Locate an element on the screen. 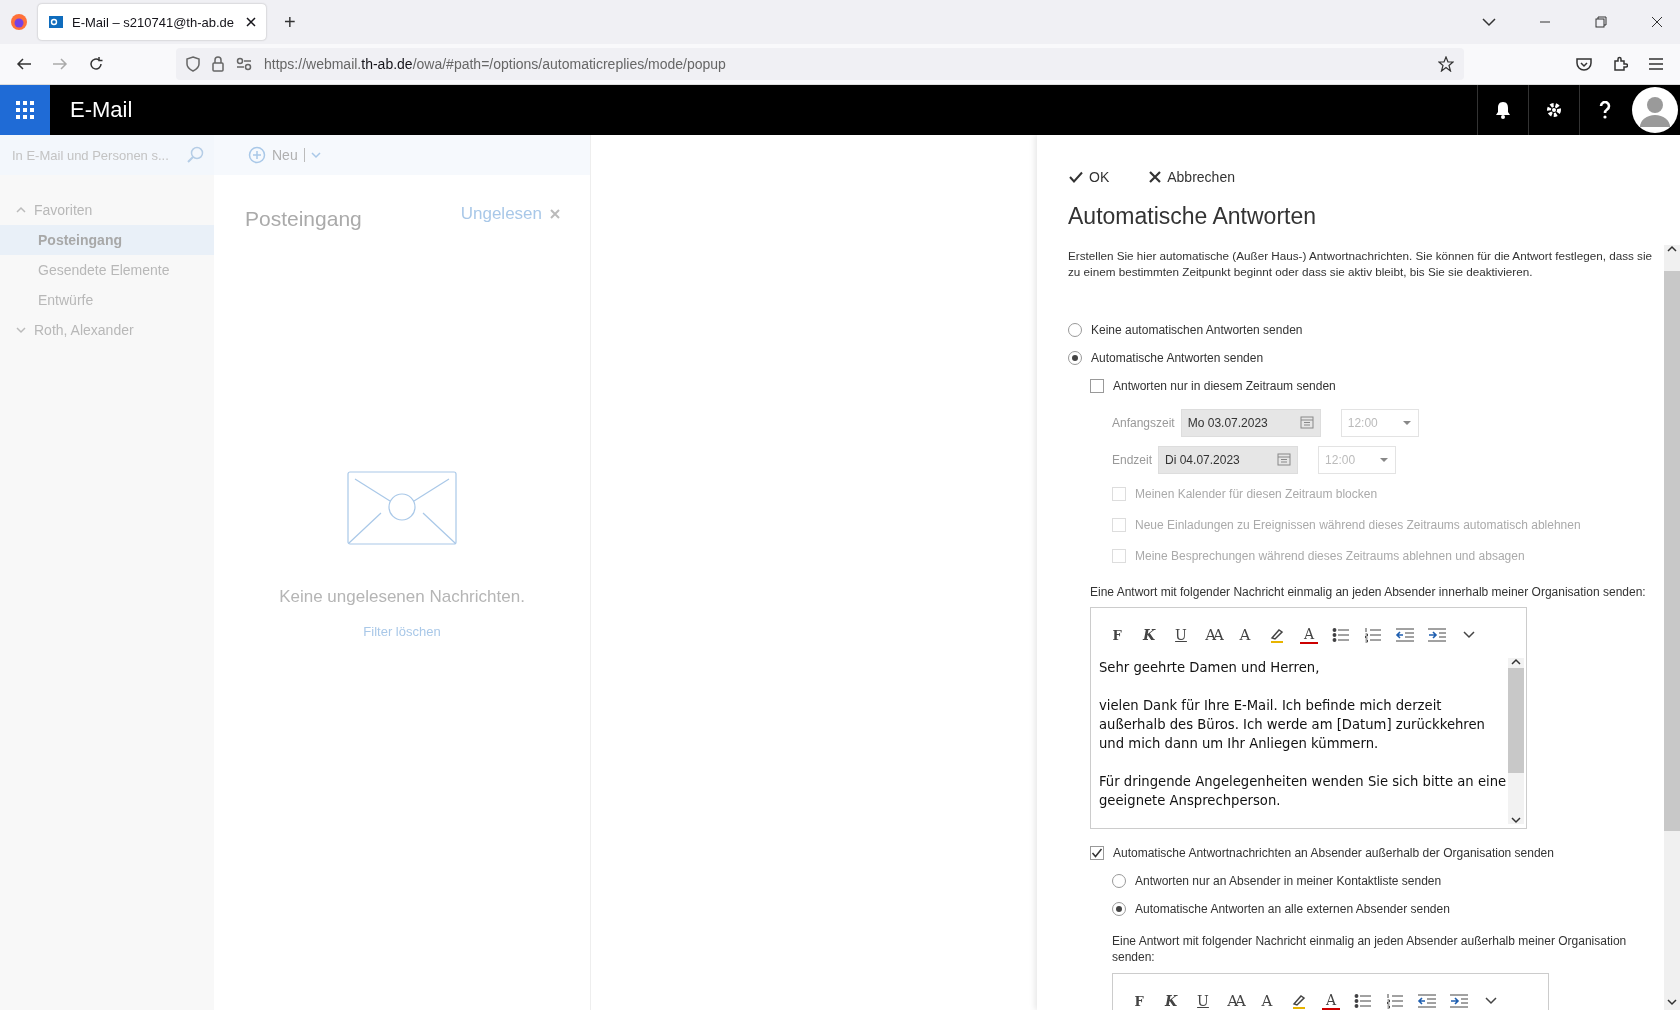  checkbox-label: Meinen Kalender für diesen Zeitraum blocken is located at coordinates (1256, 493).